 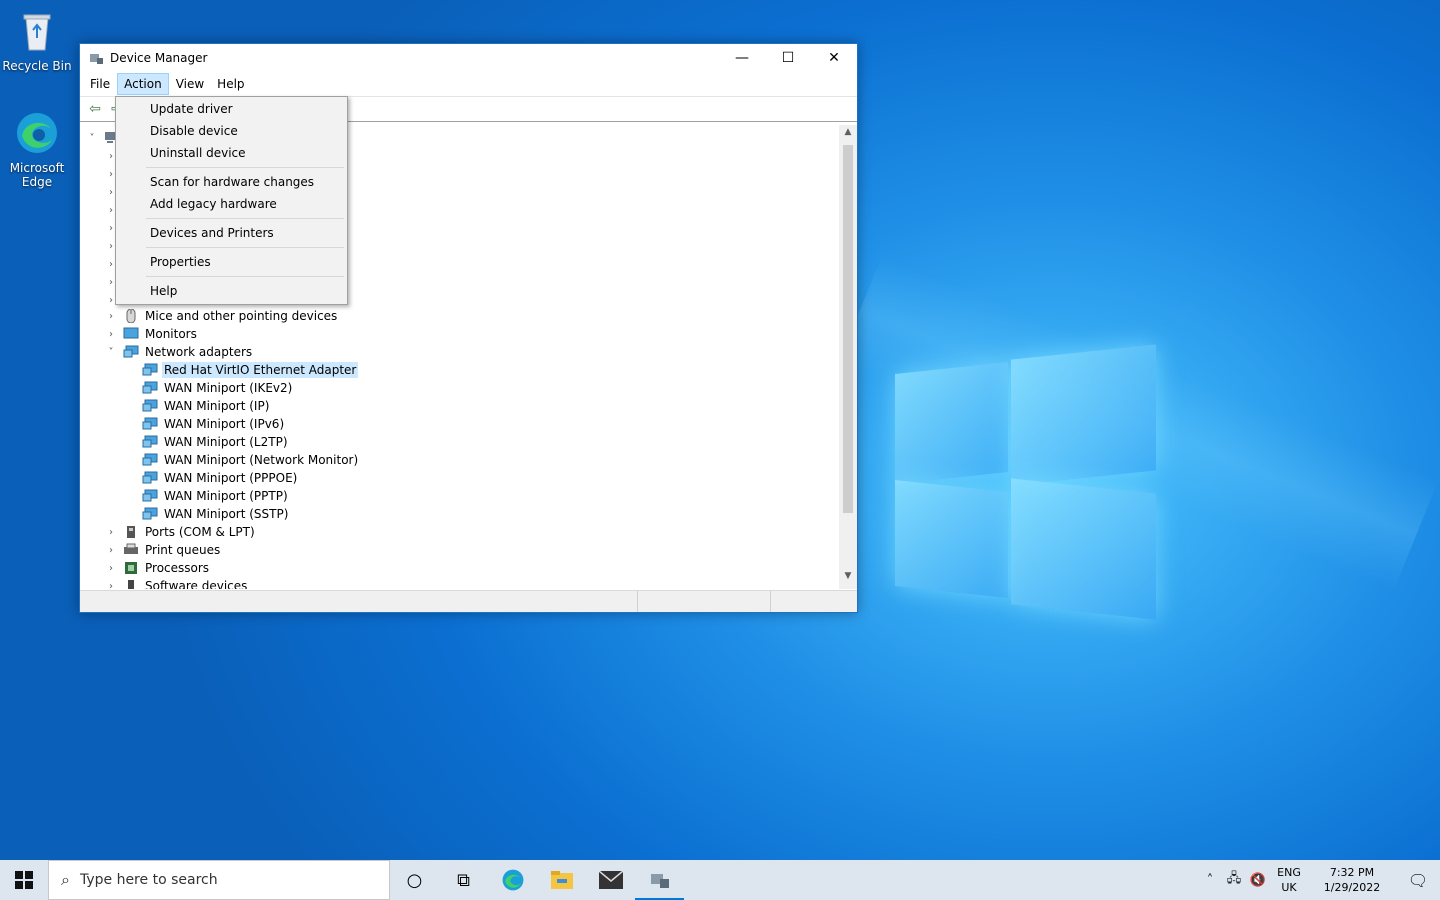 What do you see at coordinates (463, 880) in the screenshot?
I see `task-view-button: ⧉` at bounding box center [463, 880].